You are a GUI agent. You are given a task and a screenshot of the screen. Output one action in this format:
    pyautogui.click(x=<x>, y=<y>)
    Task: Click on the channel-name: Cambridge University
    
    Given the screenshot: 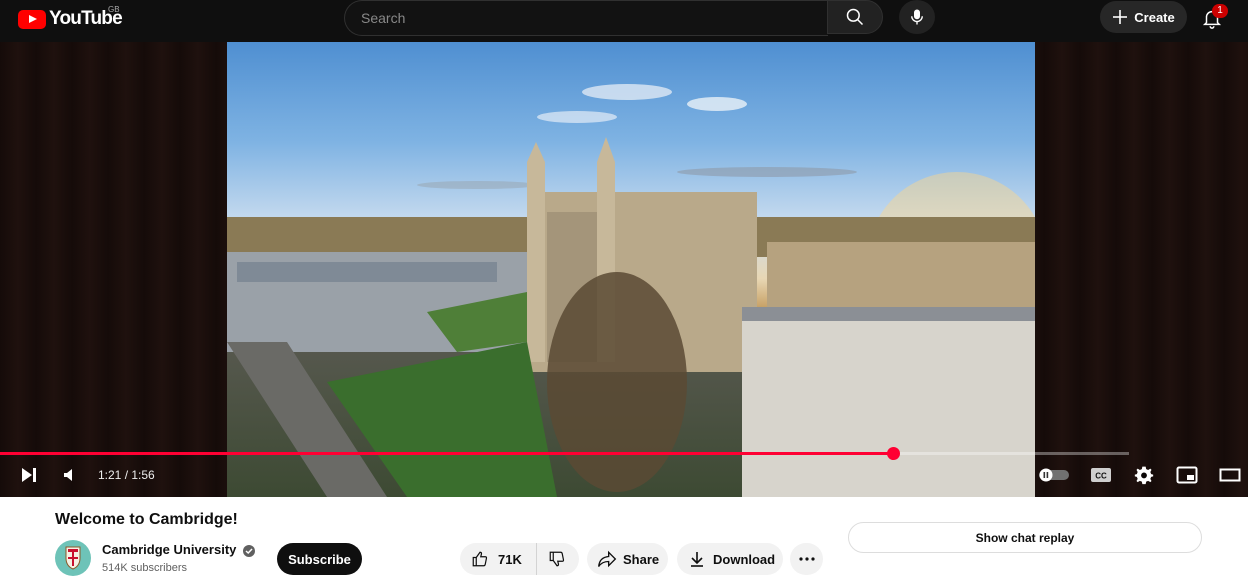 What is the action you would take?
    pyautogui.click(x=169, y=549)
    